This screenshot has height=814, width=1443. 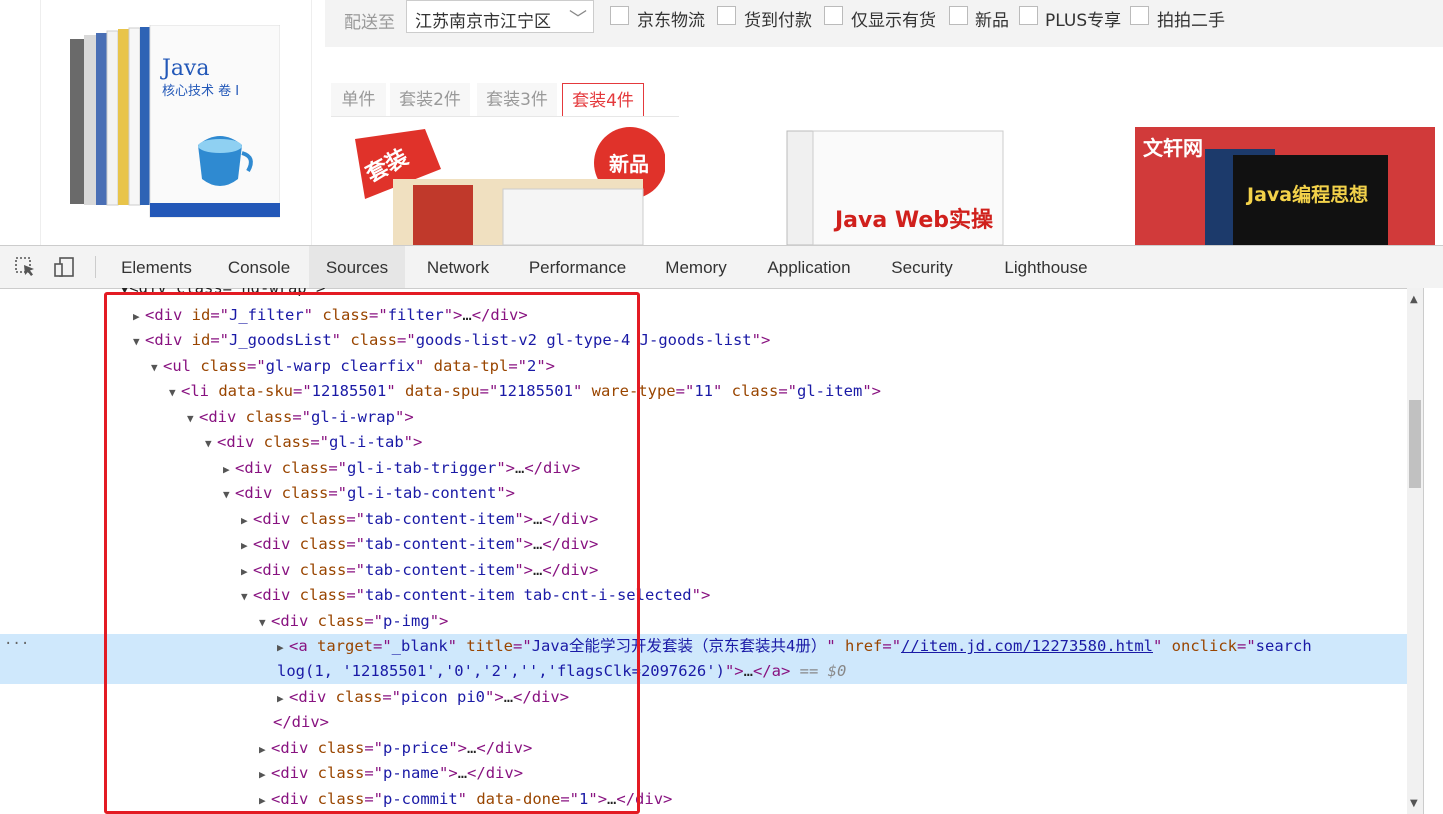 I want to click on close-tag: </div>, so click(x=301, y=722).